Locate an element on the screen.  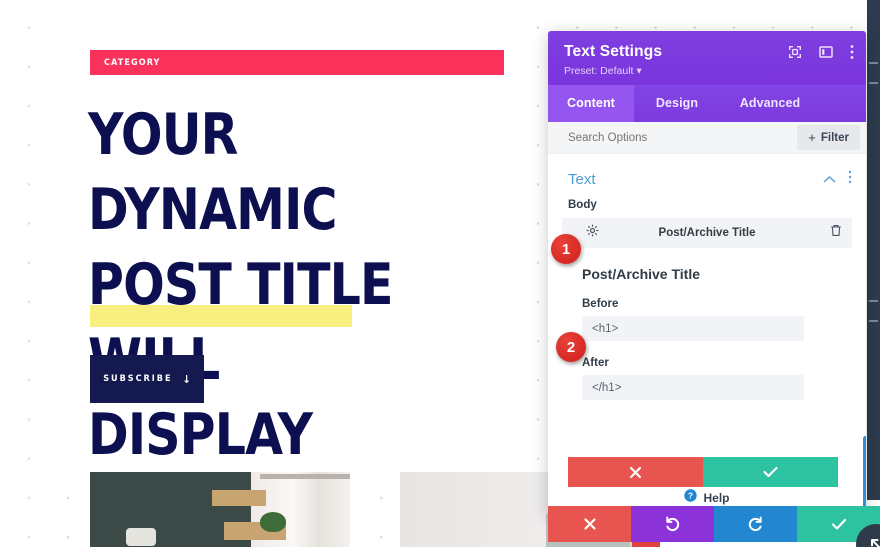
before-label: Before is located at coordinates (600, 304).